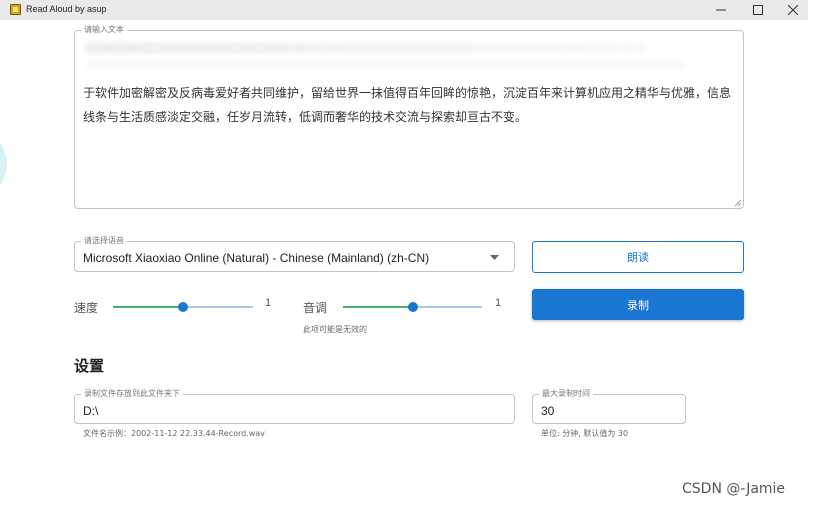 This screenshot has height=506, width=824. I want to click on settings-heading: 设置, so click(89, 366).